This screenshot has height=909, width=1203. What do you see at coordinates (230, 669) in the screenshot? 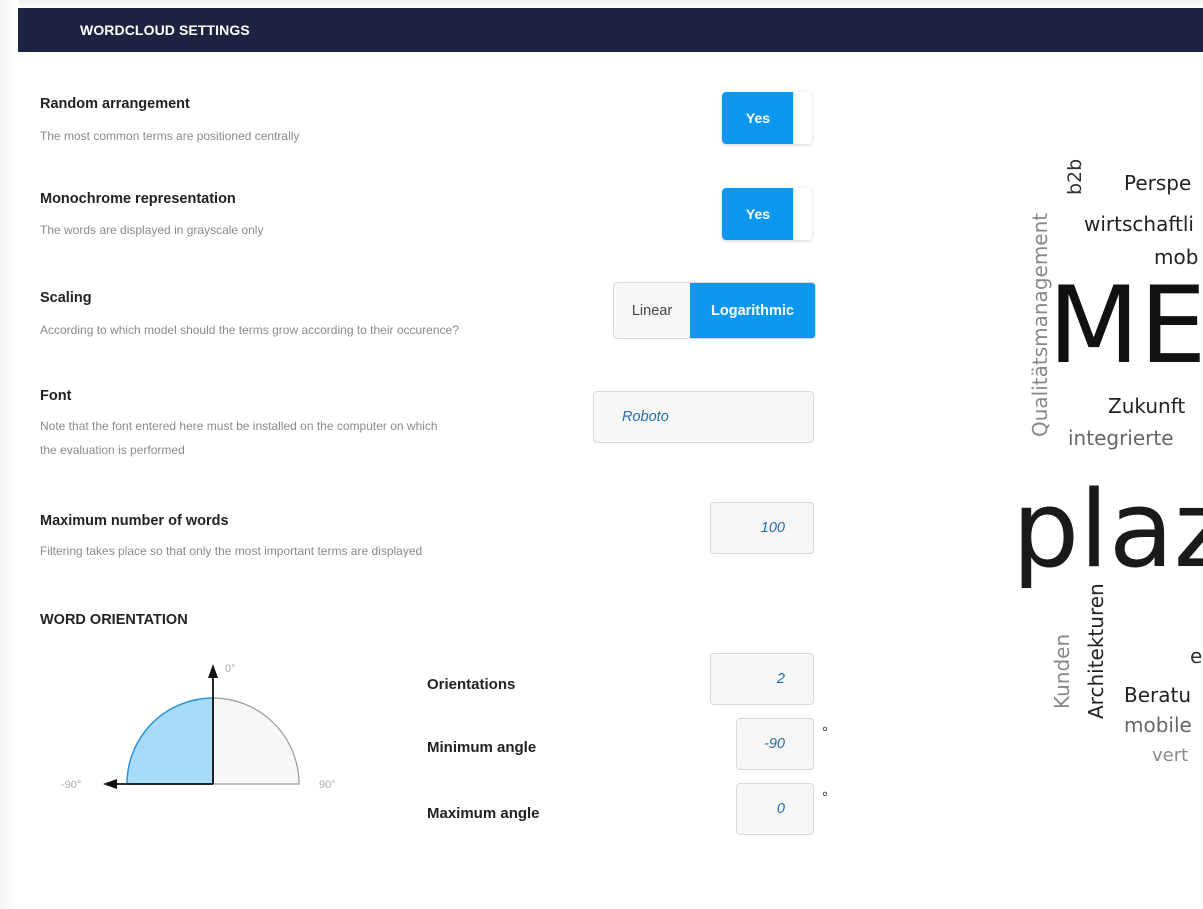
I see `diagram-label-0: 0°` at bounding box center [230, 669].